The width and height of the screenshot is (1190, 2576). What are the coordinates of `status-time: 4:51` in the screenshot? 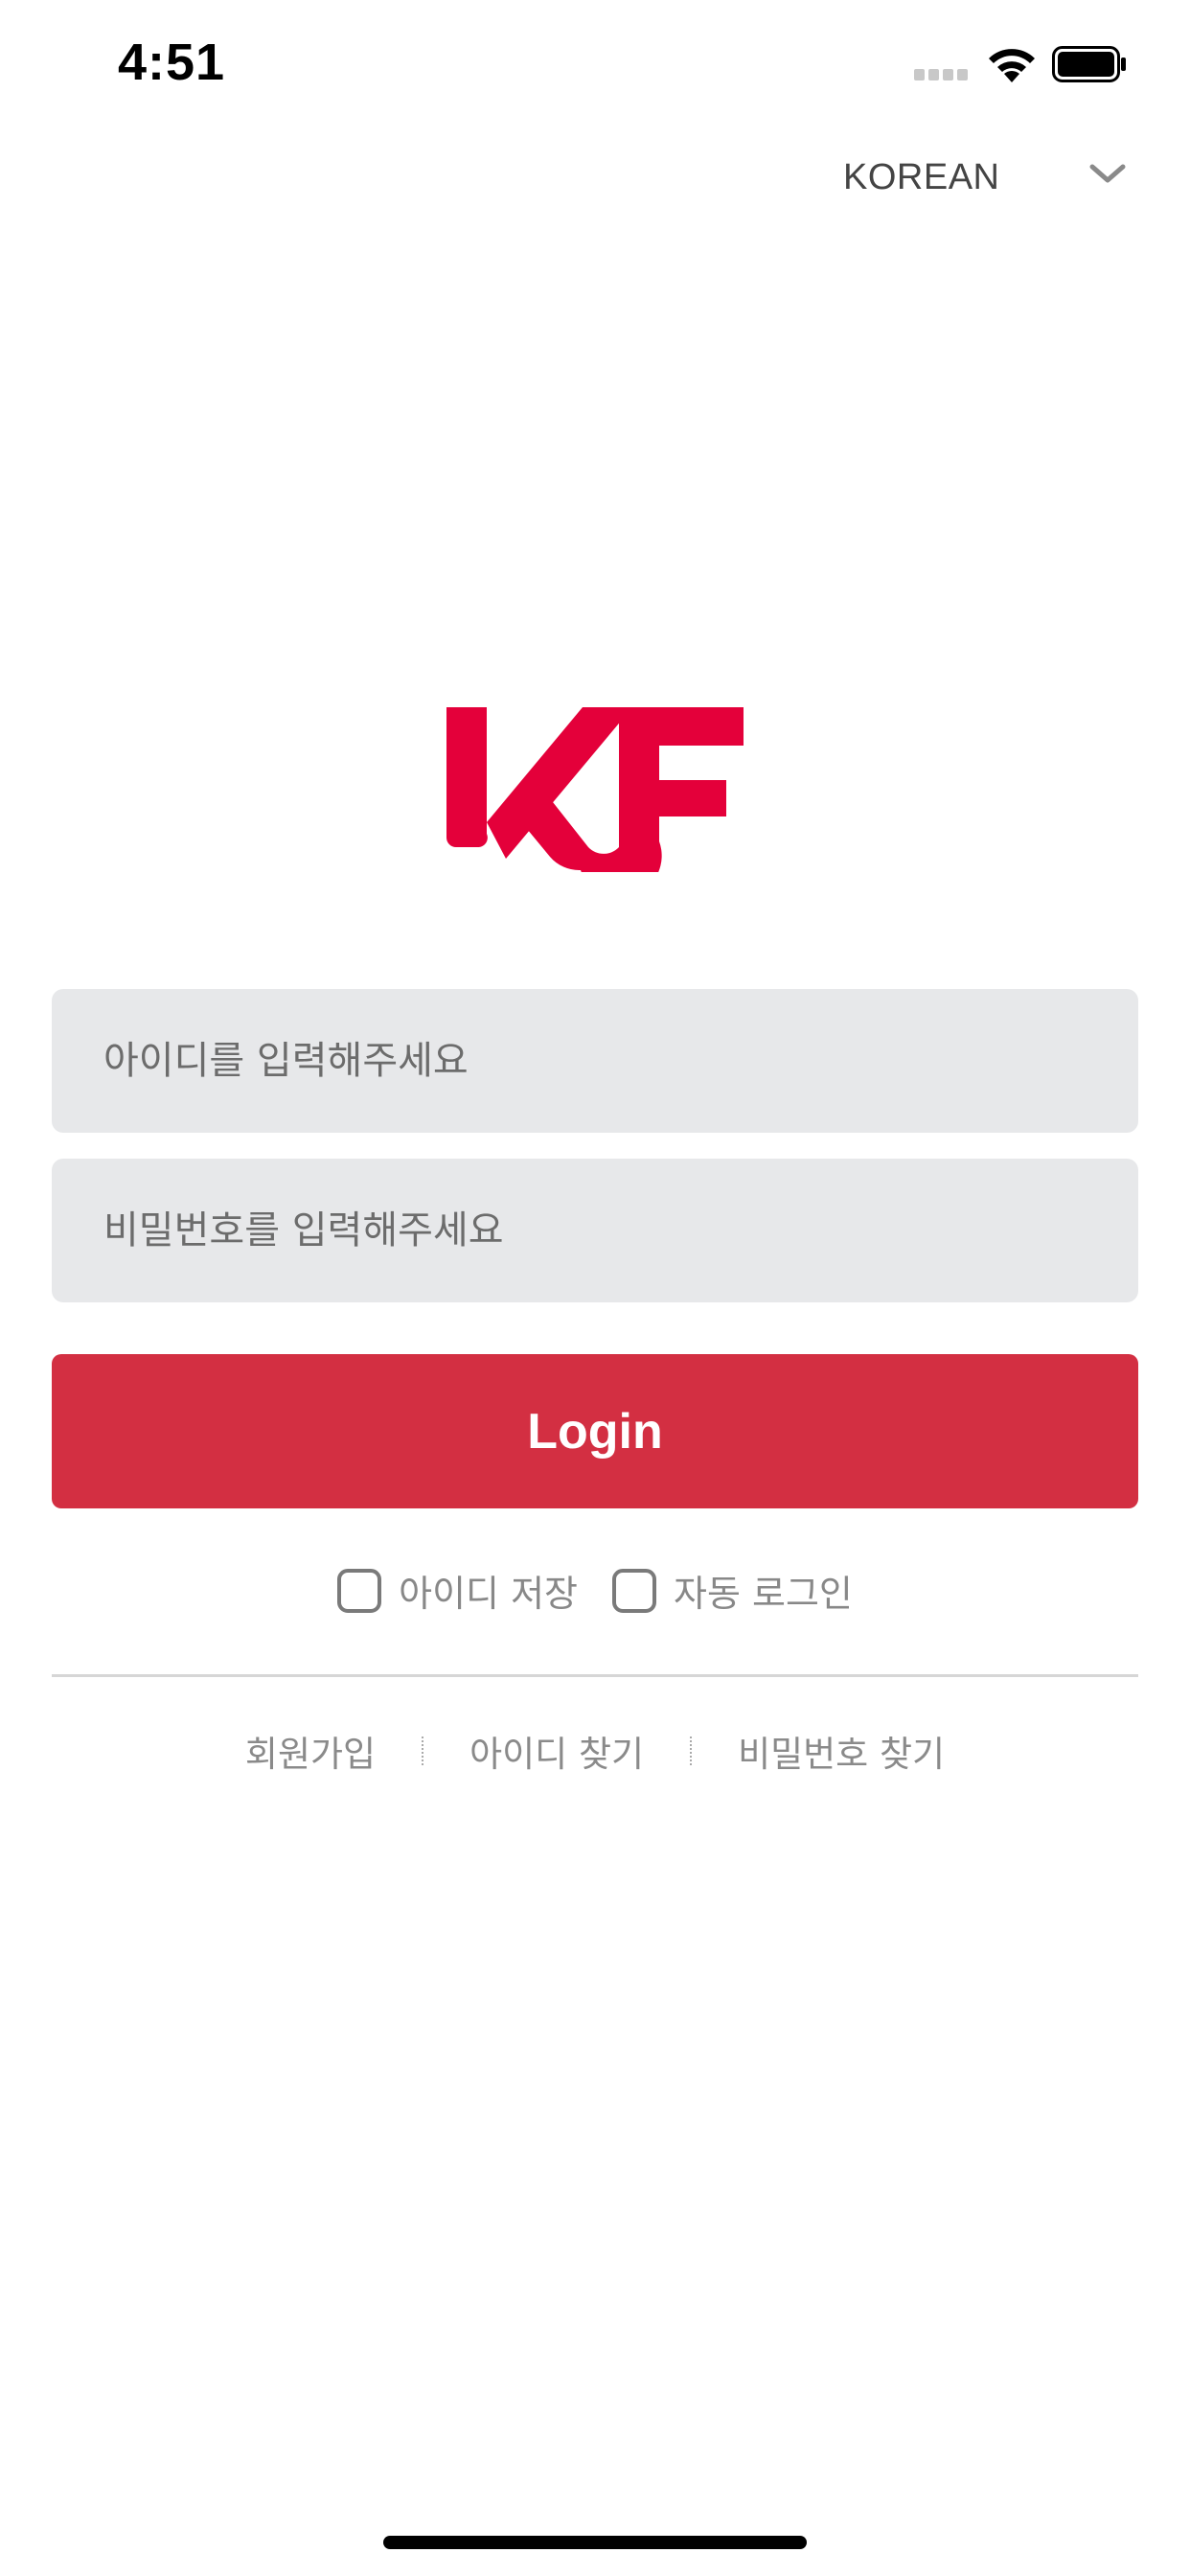 It's located at (172, 63).